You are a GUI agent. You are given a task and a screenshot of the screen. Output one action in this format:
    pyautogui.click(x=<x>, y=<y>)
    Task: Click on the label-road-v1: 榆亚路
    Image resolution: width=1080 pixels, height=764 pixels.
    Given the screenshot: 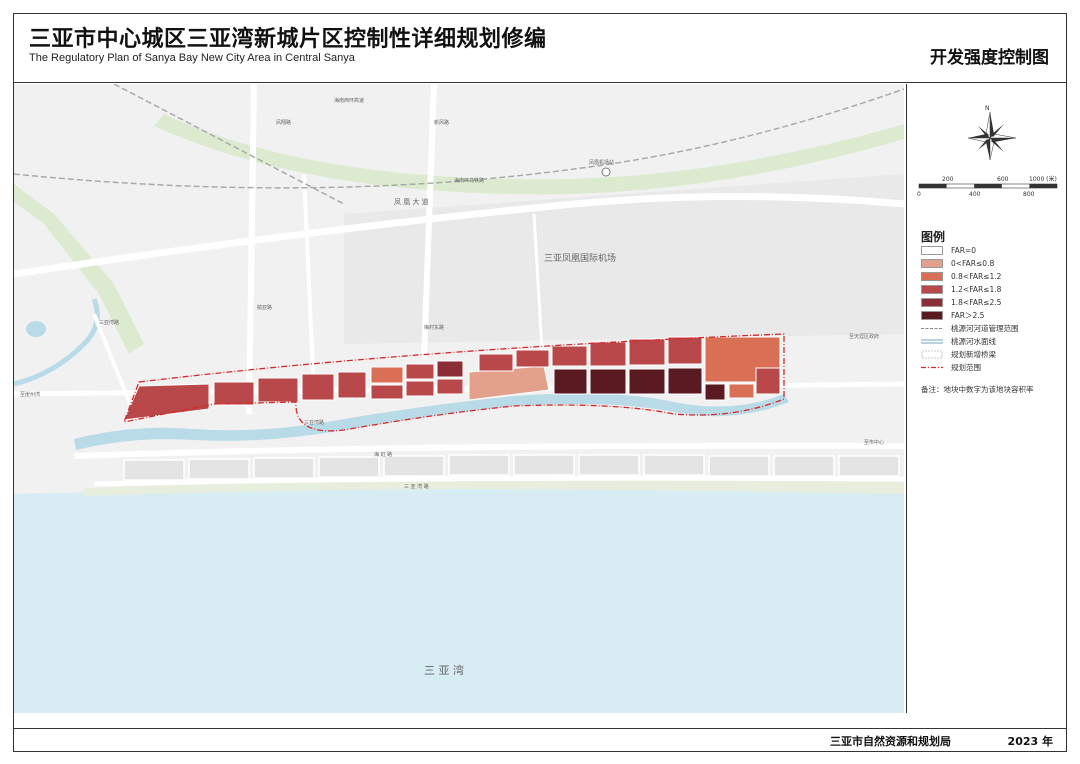 What is the action you would take?
    pyautogui.click(x=264, y=307)
    